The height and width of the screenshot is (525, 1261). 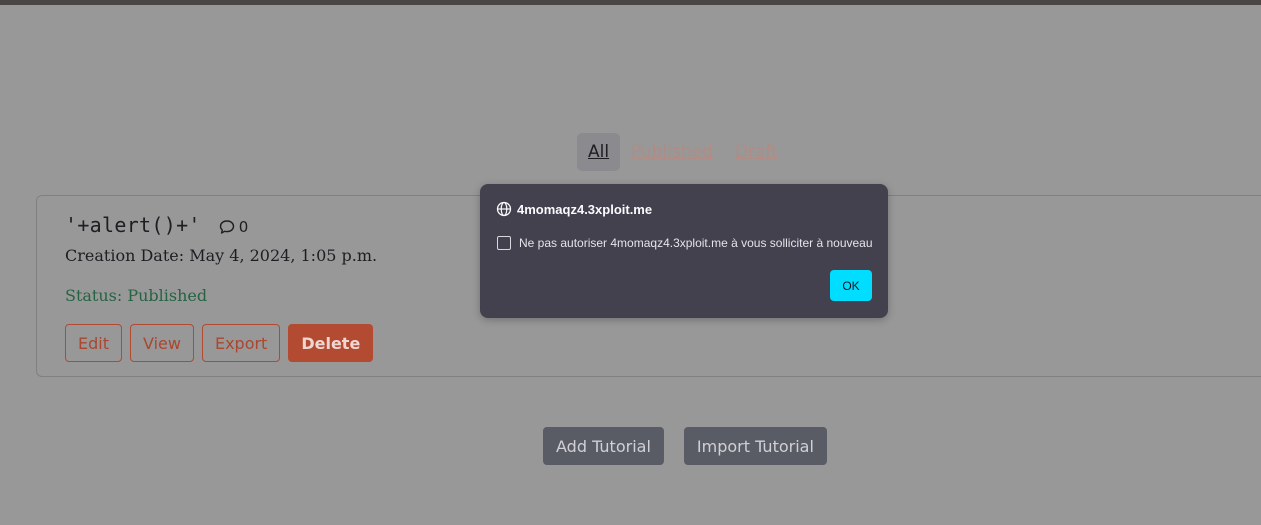 I want to click on tutorial-title-row: '+alert()+' 0, so click(x=156, y=225).